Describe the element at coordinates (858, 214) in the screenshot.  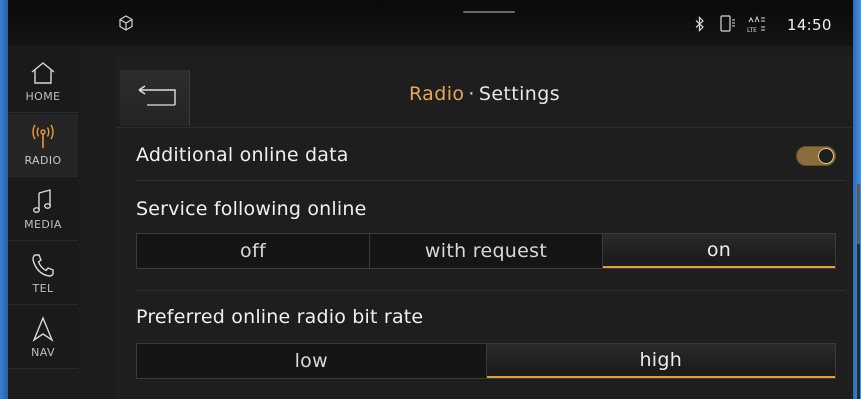
I see `scrollbar-thumb` at that location.